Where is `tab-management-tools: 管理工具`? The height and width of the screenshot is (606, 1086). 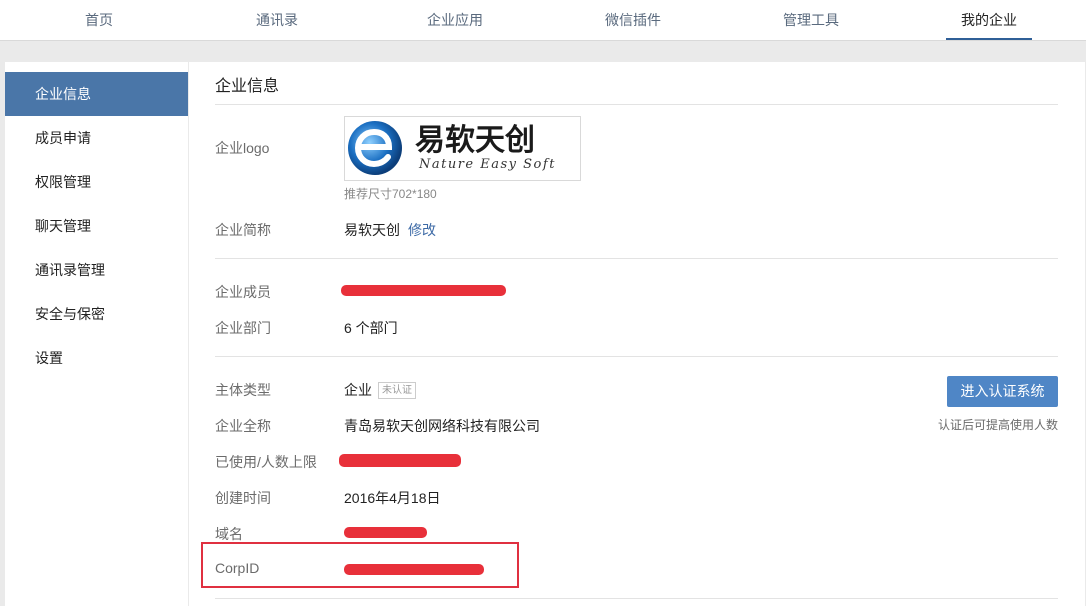
tab-management-tools: 管理工具 is located at coordinates (811, 20).